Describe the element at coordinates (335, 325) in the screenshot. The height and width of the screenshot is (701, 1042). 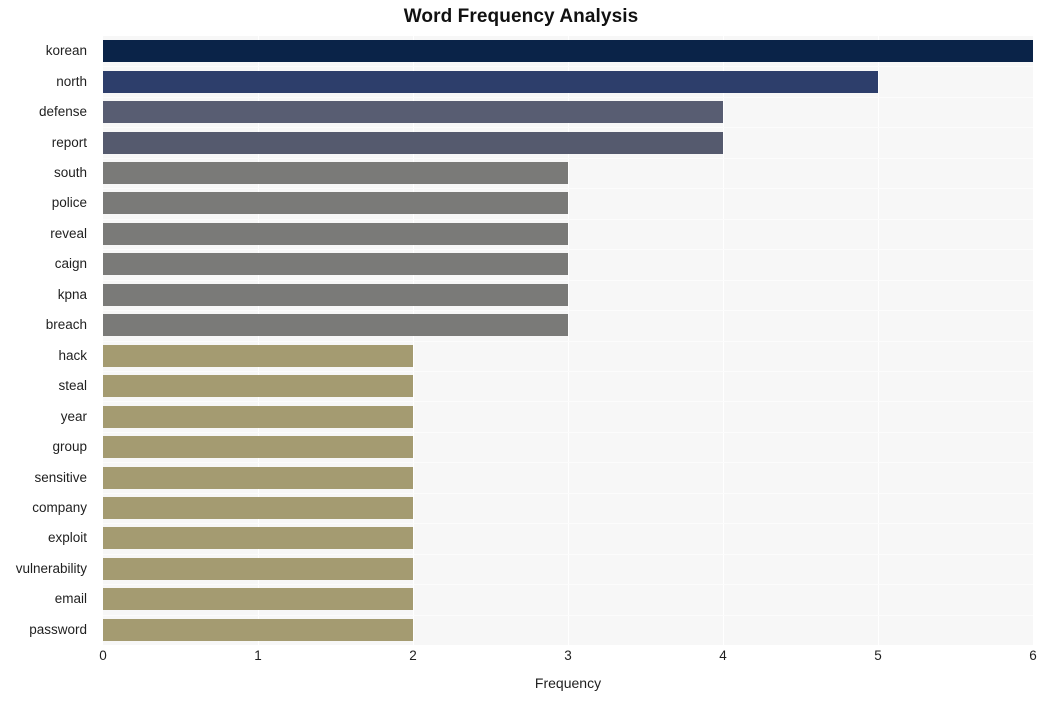
I see `bar-breach` at that location.